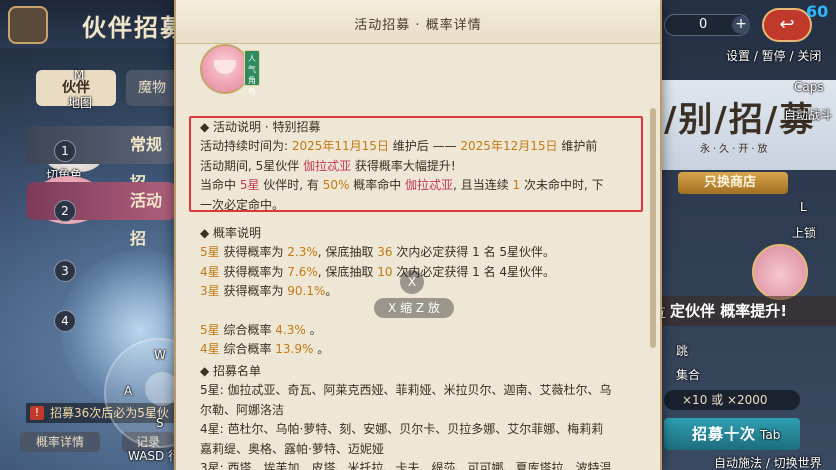 The width and height of the screenshot is (836, 470). Describe the element at coordinates (406, 465) in the screenshot. I see `roster-line: 3星: 西塔、埃芙加、皮塔、米托拉、卡夫、缇莎、可可娜、夏库塔拉、波特温` at that location.